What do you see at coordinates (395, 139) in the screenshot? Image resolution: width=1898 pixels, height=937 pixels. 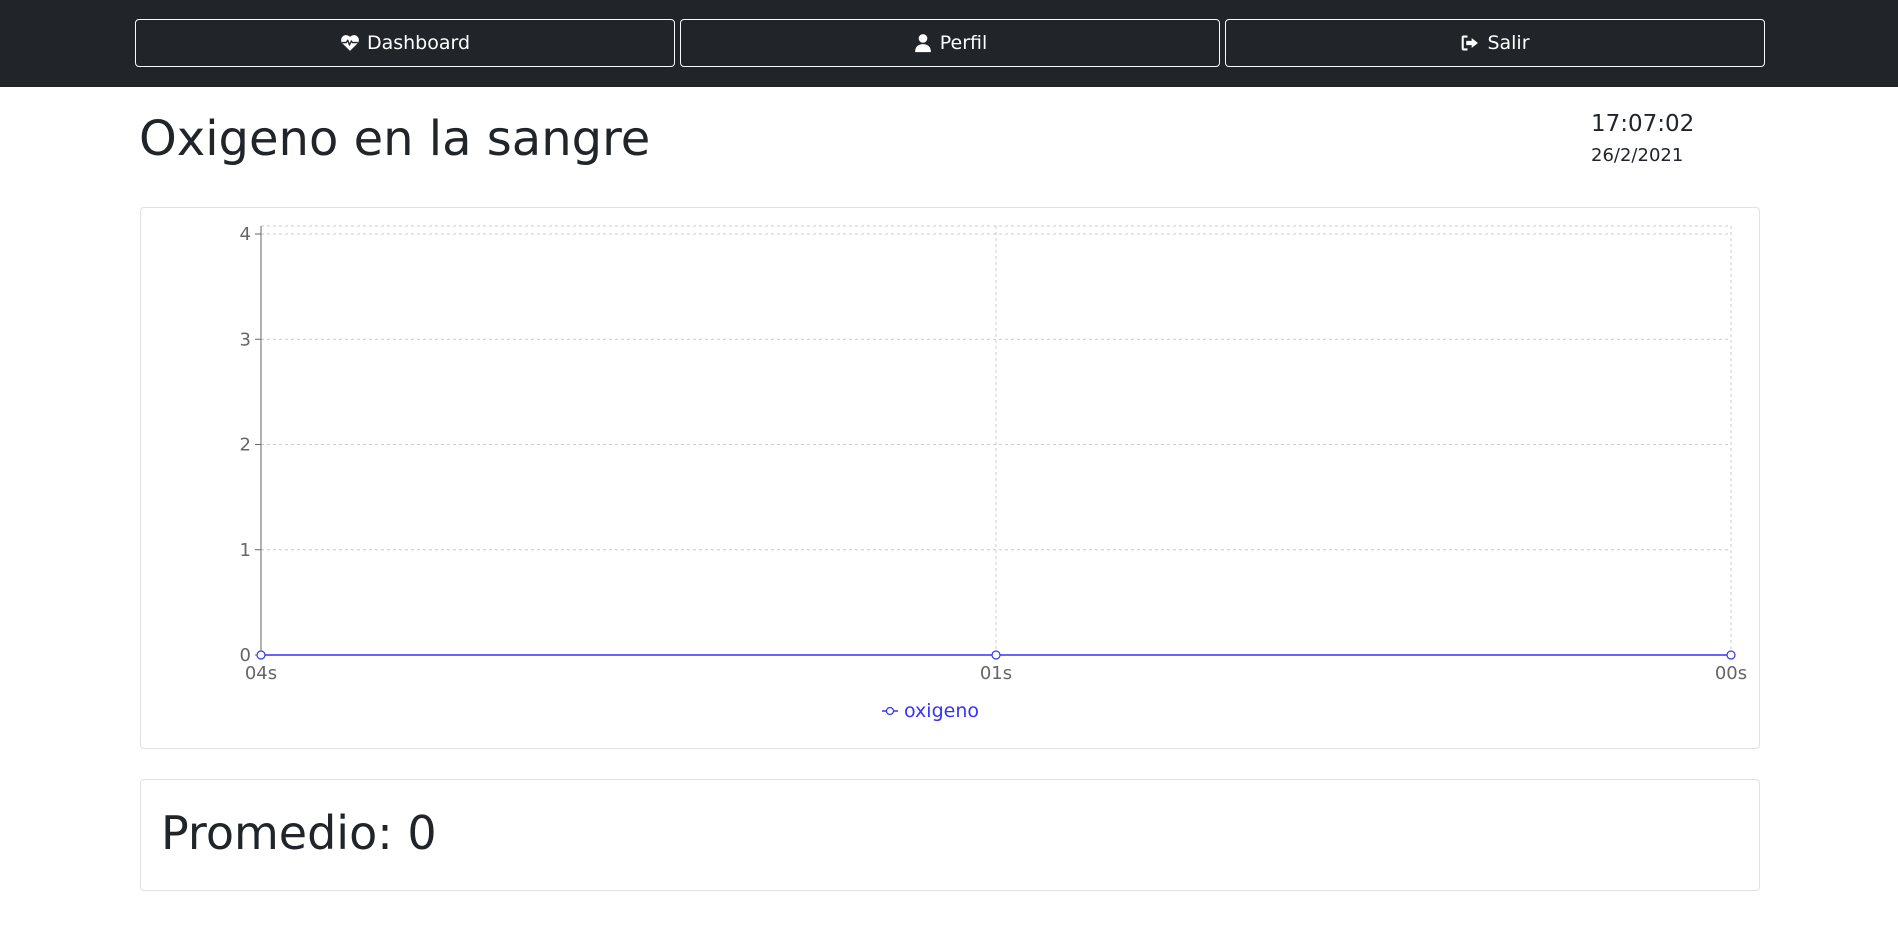 I see `page-title: Oxigeno en la sangre` at bounding box center [395, 139].